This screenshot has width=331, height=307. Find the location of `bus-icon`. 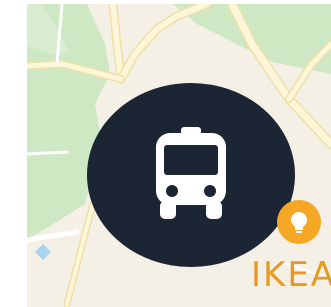

bus-icon is located at coordinates (191, 173).